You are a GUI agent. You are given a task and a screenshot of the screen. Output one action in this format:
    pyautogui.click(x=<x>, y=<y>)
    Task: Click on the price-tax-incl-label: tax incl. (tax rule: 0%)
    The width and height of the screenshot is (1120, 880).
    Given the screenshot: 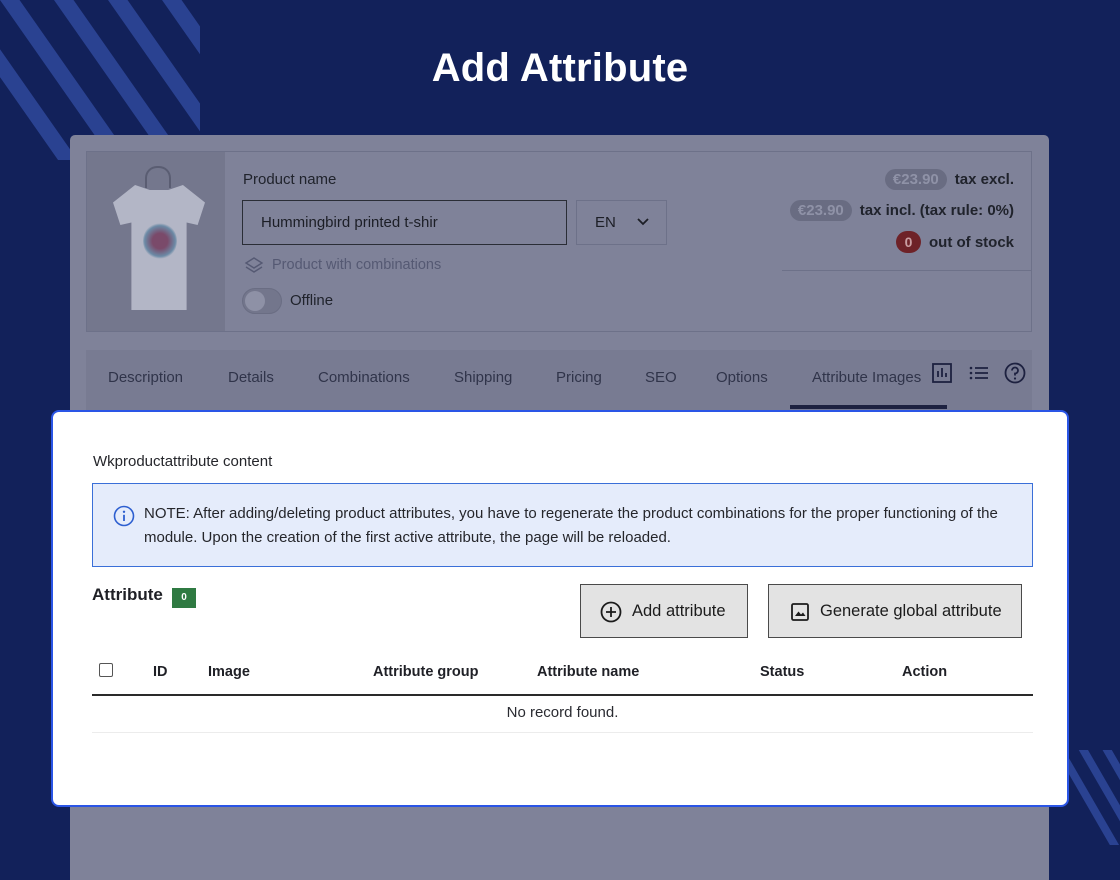 What is the action you would take?
    pyautogui.click(x=936, y=210)
    